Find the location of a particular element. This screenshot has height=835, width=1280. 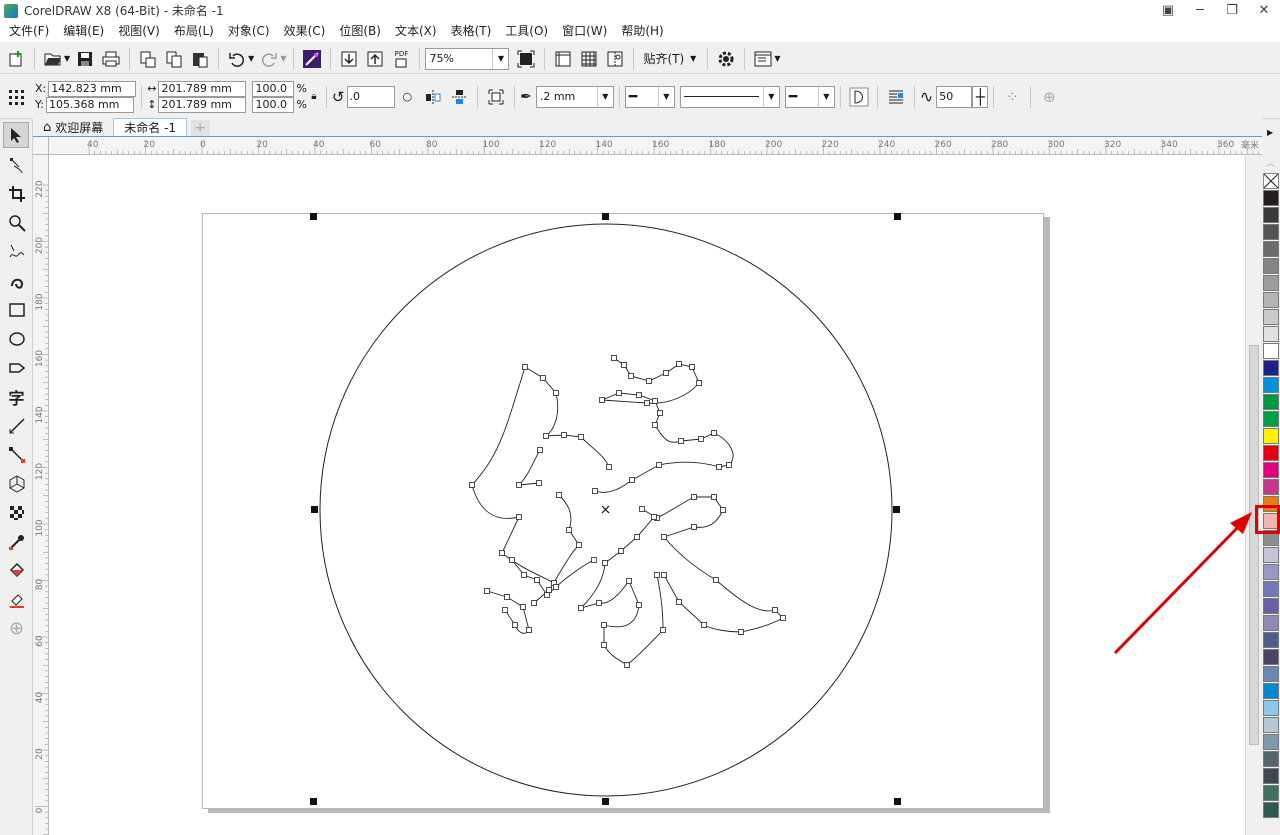

show-rulers-icon is located at coordinates (563, 59).